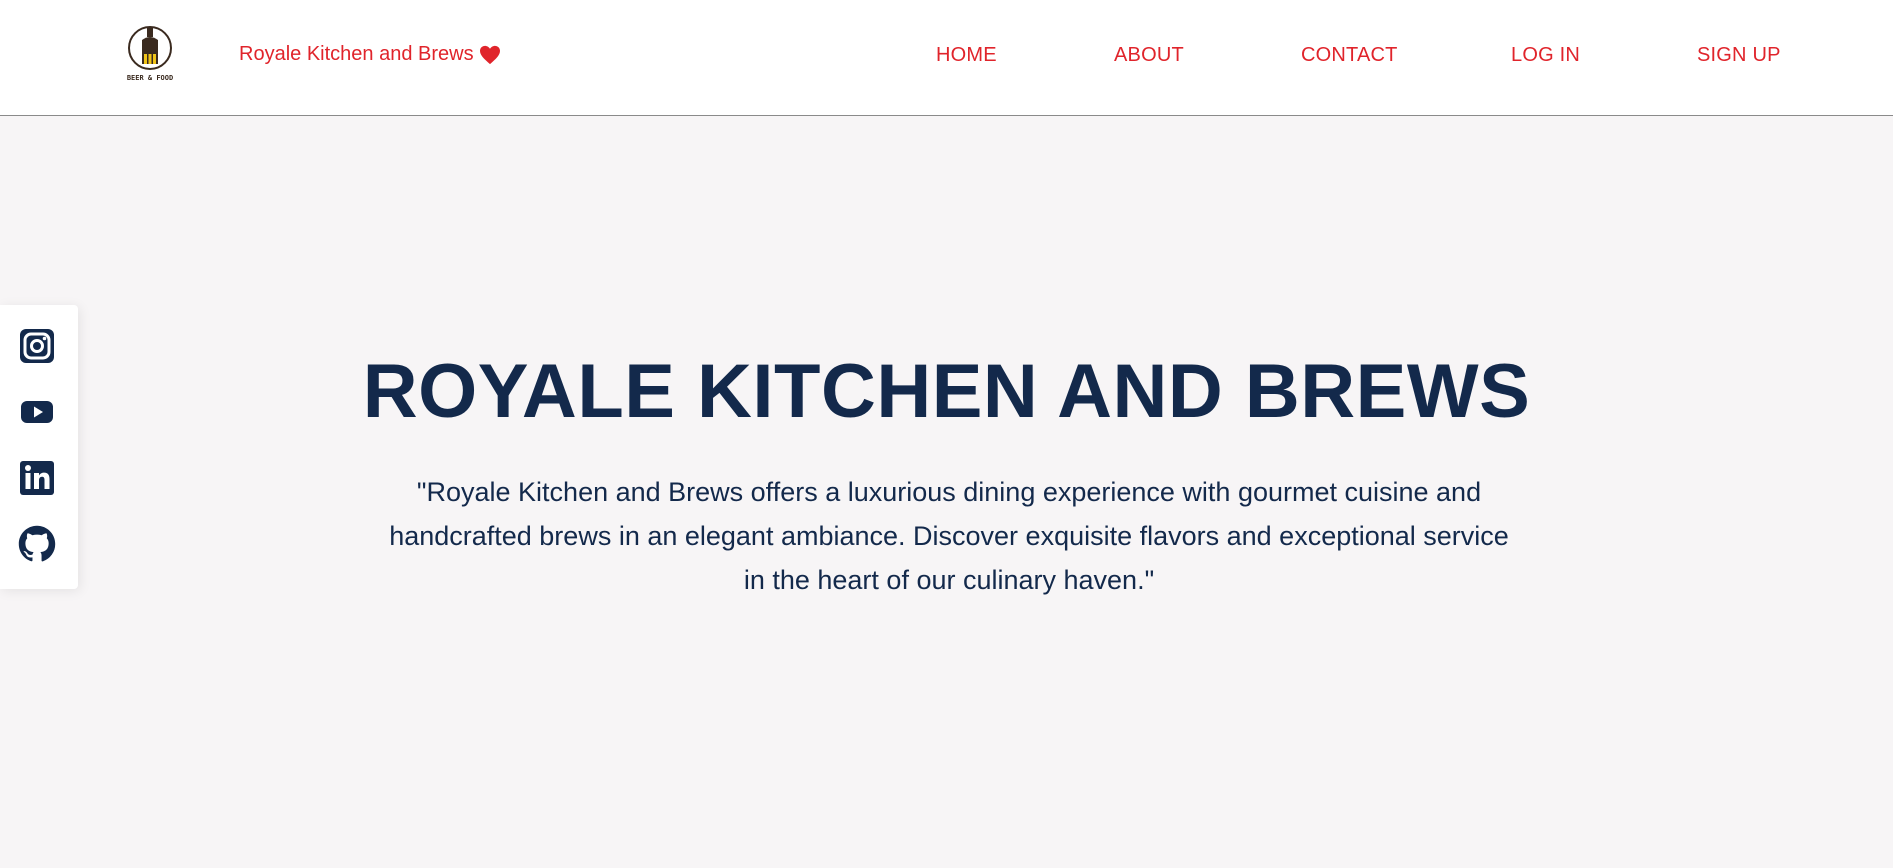 The width and height of the screenshot is (1893, 868). Describe the element at coordinates (489, 54) in the screenshot. I see `heart-icon` at that location.